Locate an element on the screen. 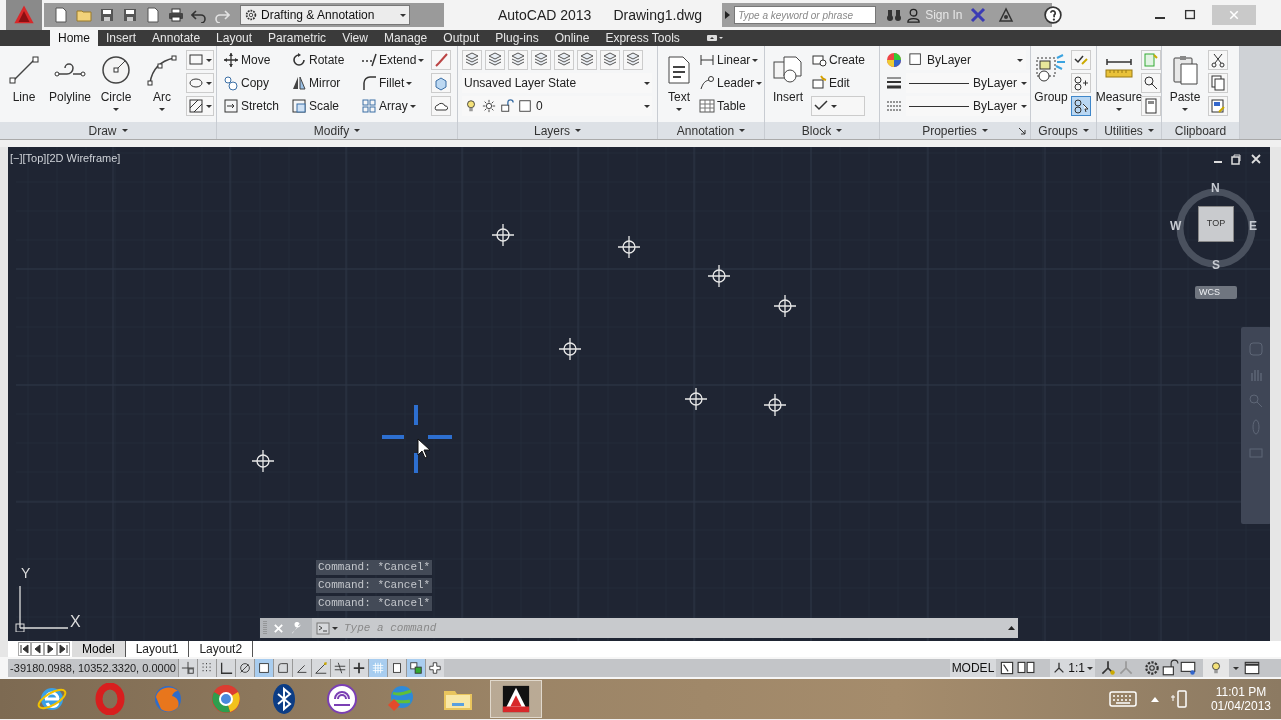 This screenshot has height=720, width=1281. tool-button: Stretch is located at coordinates (256, 106).